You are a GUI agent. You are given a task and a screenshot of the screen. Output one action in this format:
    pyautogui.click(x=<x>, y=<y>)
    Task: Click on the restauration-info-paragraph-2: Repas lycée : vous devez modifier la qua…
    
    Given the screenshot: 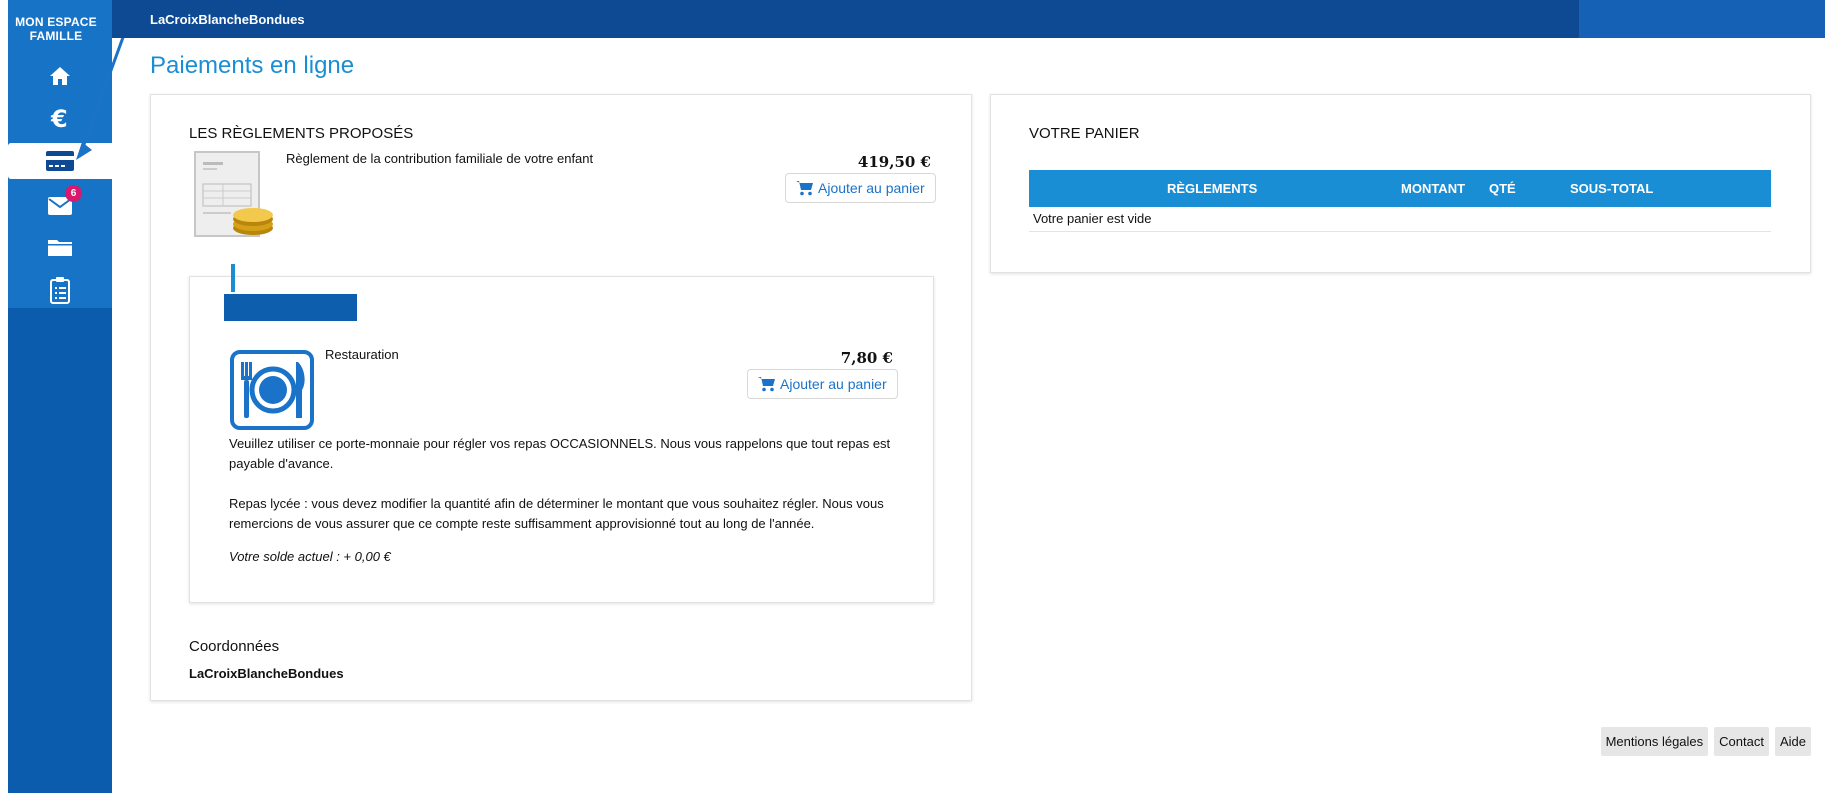 What is the action you would take?
    pyautogui.click(x=556, y=513)
    